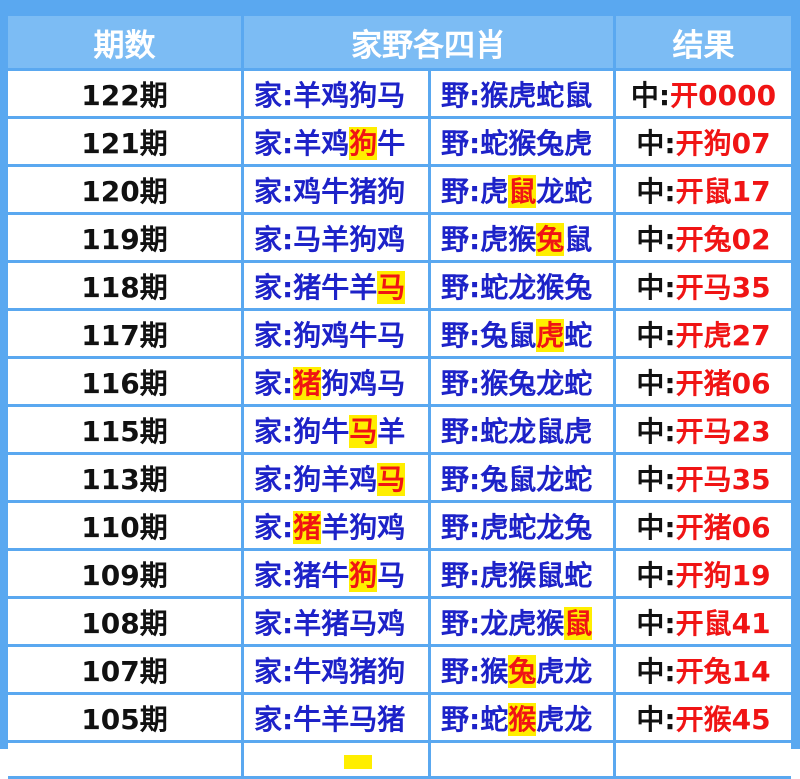 The width and height of the screenshot is (800, 779). What do you see at coordinates (399, 383) in the screenshot?
I see `table-row: 116期 家:猪狗鸡马 野:猴兔龙蛇 中:开猪06` at bounding box center [399, 383].